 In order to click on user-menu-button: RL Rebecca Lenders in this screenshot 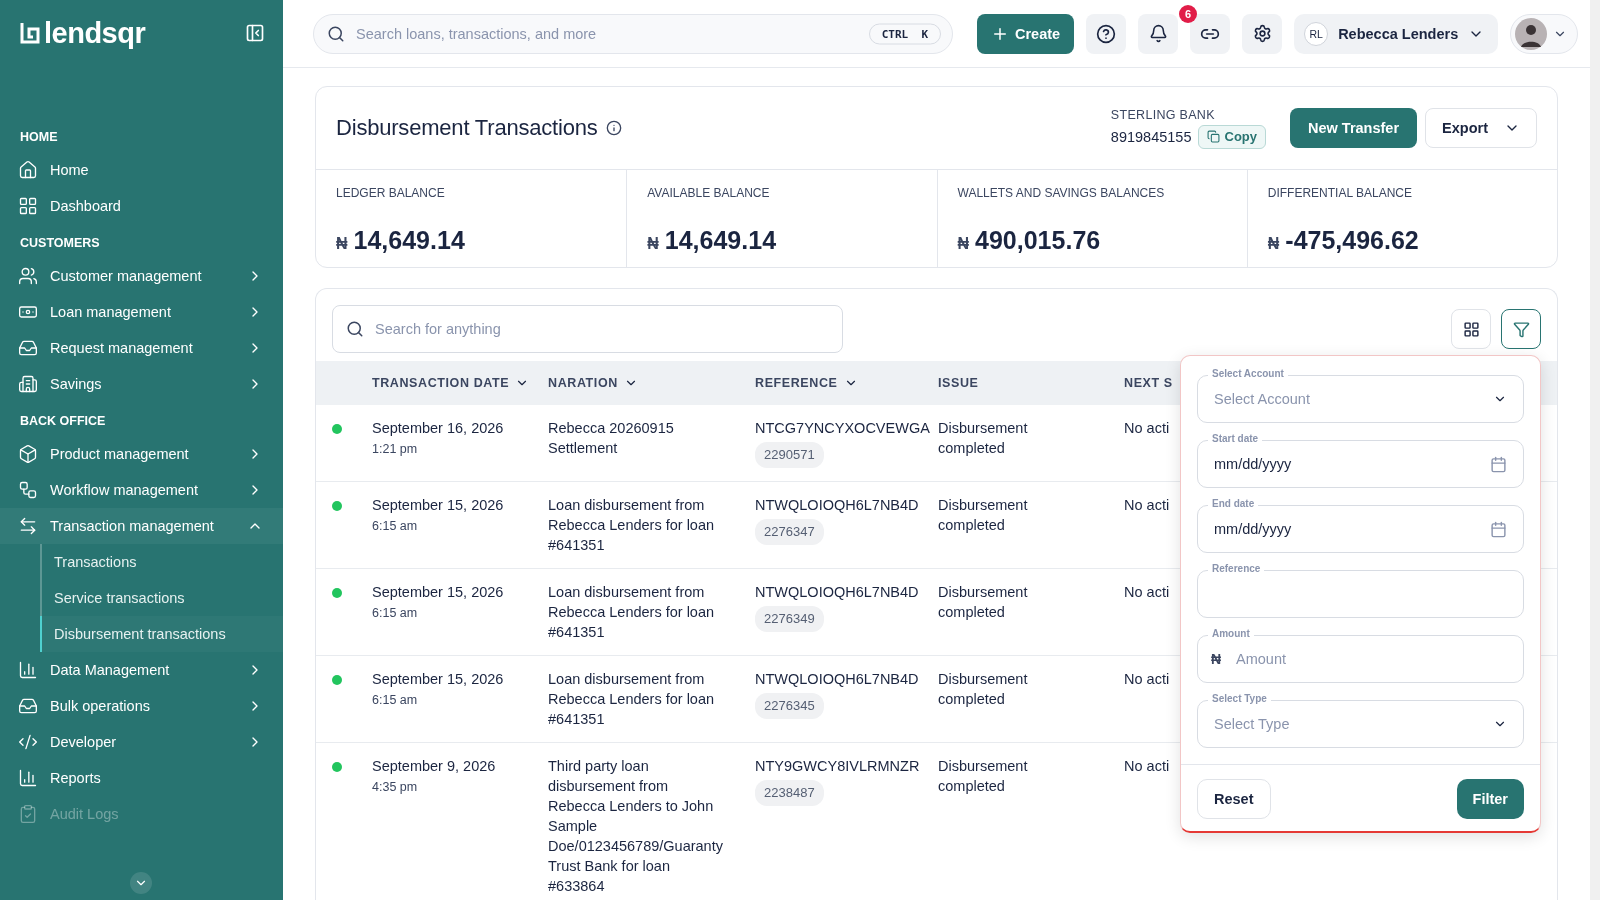, I will do `click(1396, 33)`.